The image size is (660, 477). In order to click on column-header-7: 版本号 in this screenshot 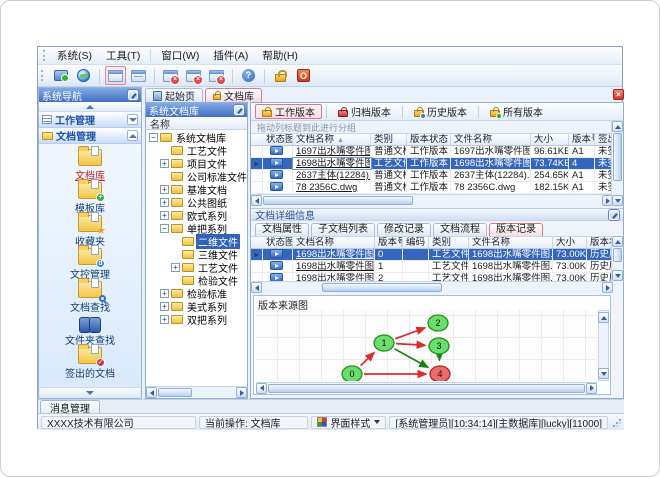, I will do `click(582, 139)`.